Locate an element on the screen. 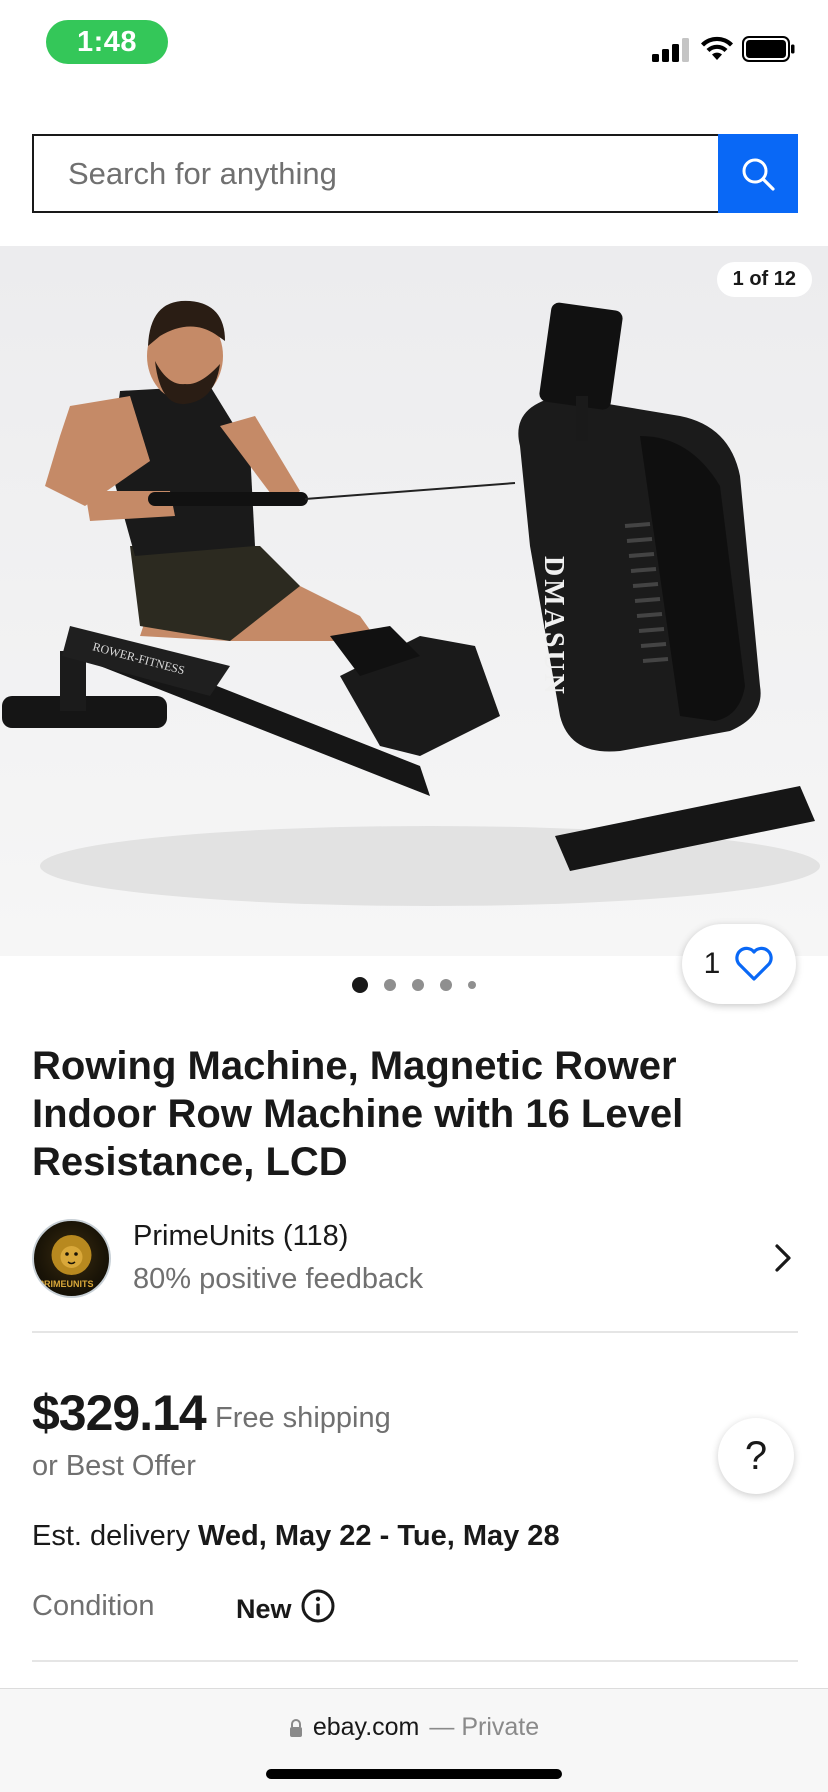 This screenshot has height=1792, width=828. image-pagination-dots is located at coordinates (414, 985).